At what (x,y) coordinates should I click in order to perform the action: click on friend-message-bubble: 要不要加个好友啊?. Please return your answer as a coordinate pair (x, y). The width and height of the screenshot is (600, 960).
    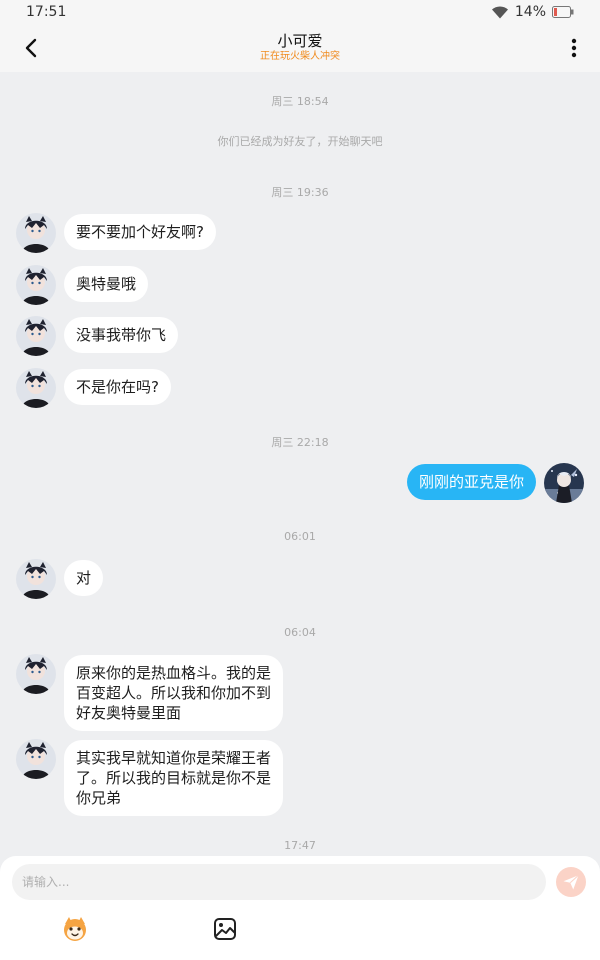
    Looking at the image, I should click on (140, 232).